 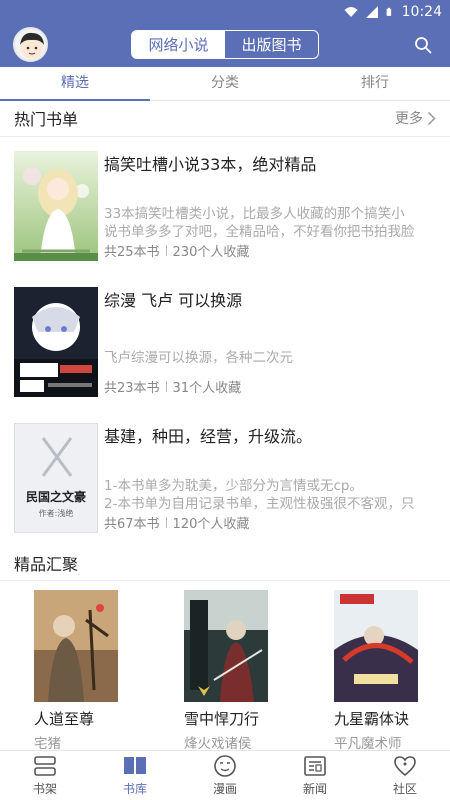 I want to click on cover-art-fantasy-hero, so click(x=376, y=646).